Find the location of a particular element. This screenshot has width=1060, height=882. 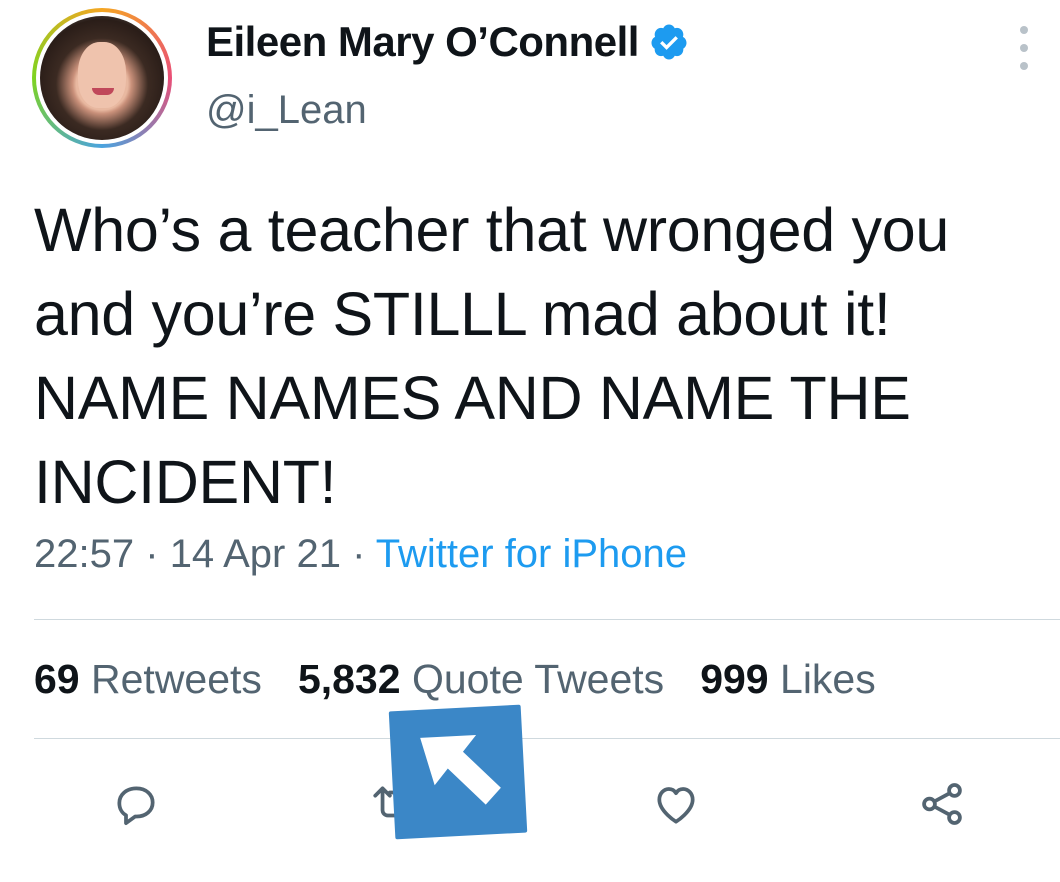

reply-icon is located at coordinates (136, 806).